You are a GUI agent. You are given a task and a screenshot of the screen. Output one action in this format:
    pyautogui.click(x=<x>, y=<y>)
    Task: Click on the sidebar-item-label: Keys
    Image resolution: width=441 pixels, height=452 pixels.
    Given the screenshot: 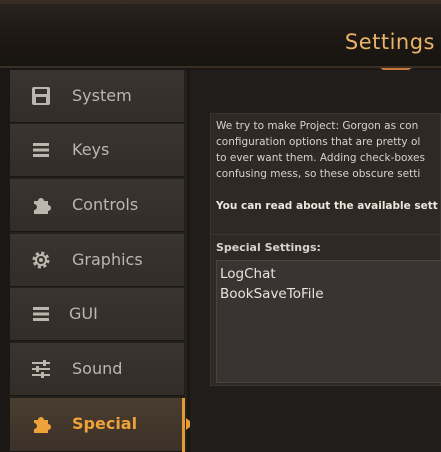 What is the action you would take?
    pyautogui.click(x=91, y=149)
    